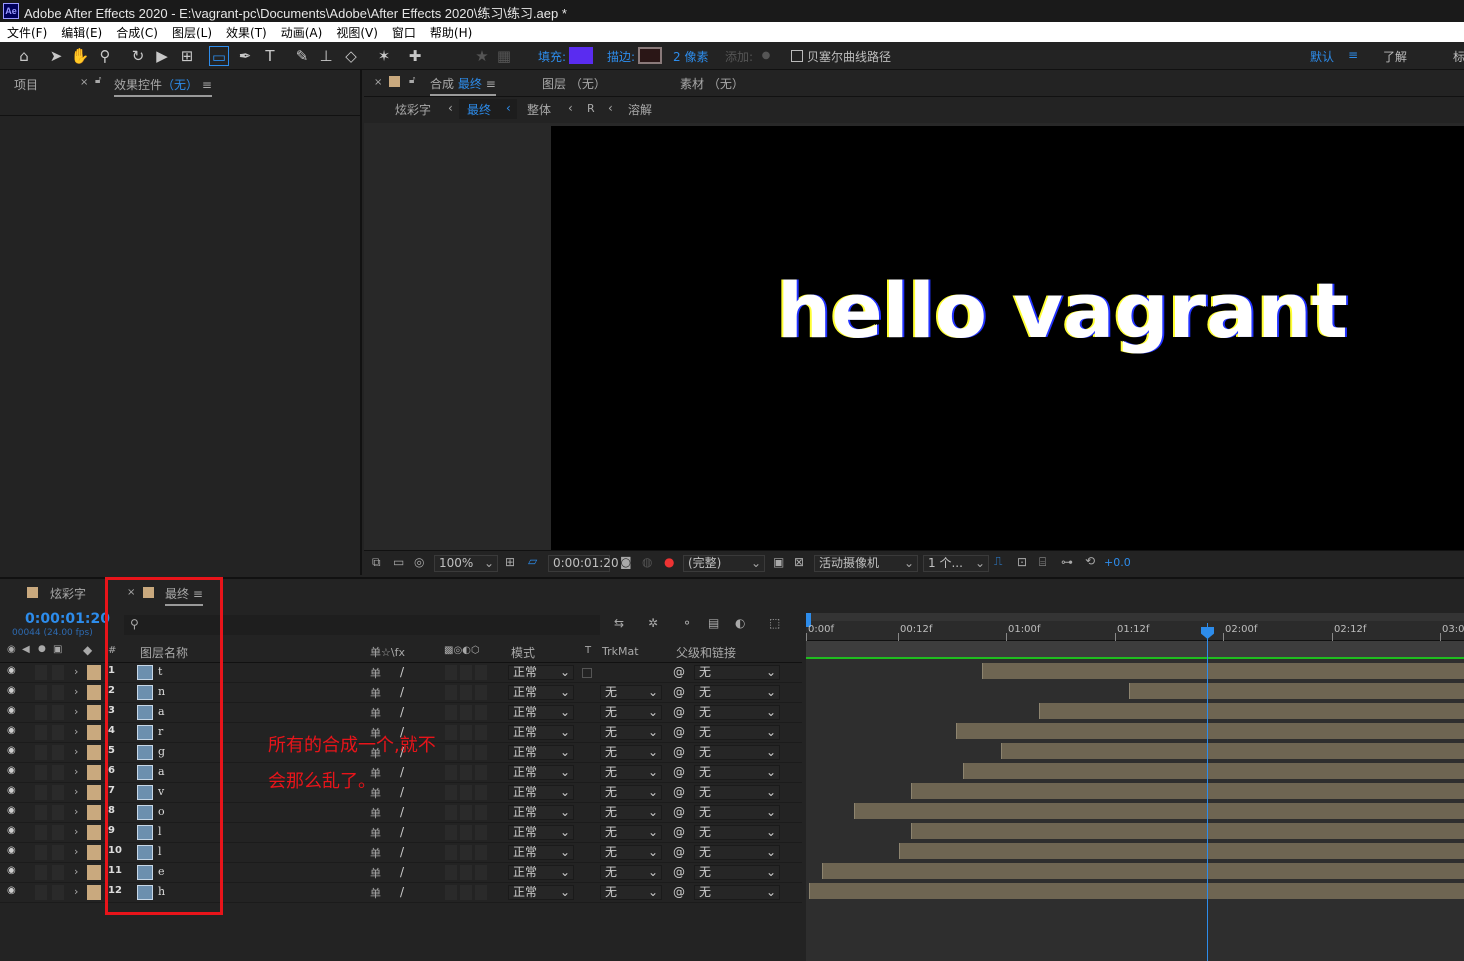 The height and width of the screenshot is (961, 1464). What do you see at coordinates (1042, 562) in the screenshot?
I see `timeline-icon: ⌸` at bounding box center [1042, 562].